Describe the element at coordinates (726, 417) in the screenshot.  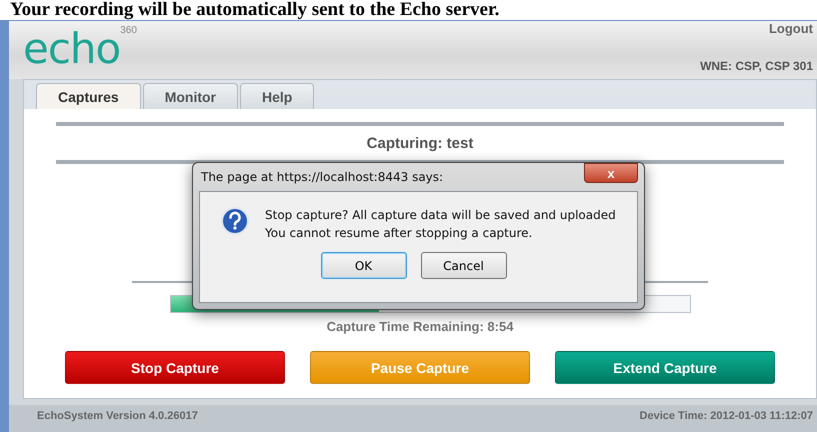
I see `device-time: Device Time: 2012-01-03 11:12:07` at that location.